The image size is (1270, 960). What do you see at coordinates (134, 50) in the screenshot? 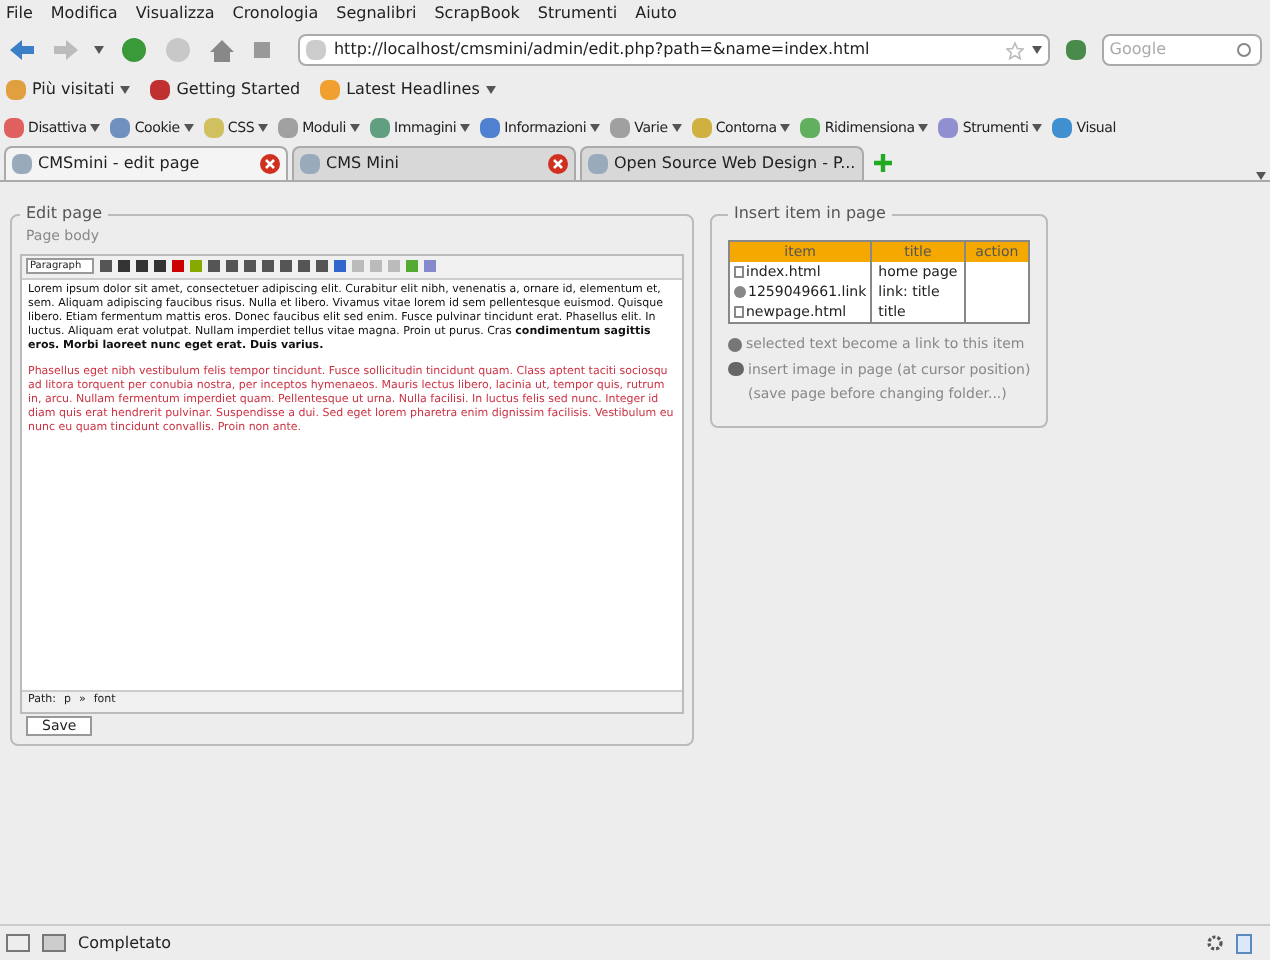
I see `reload-icon` at bounding box center [134, 50].